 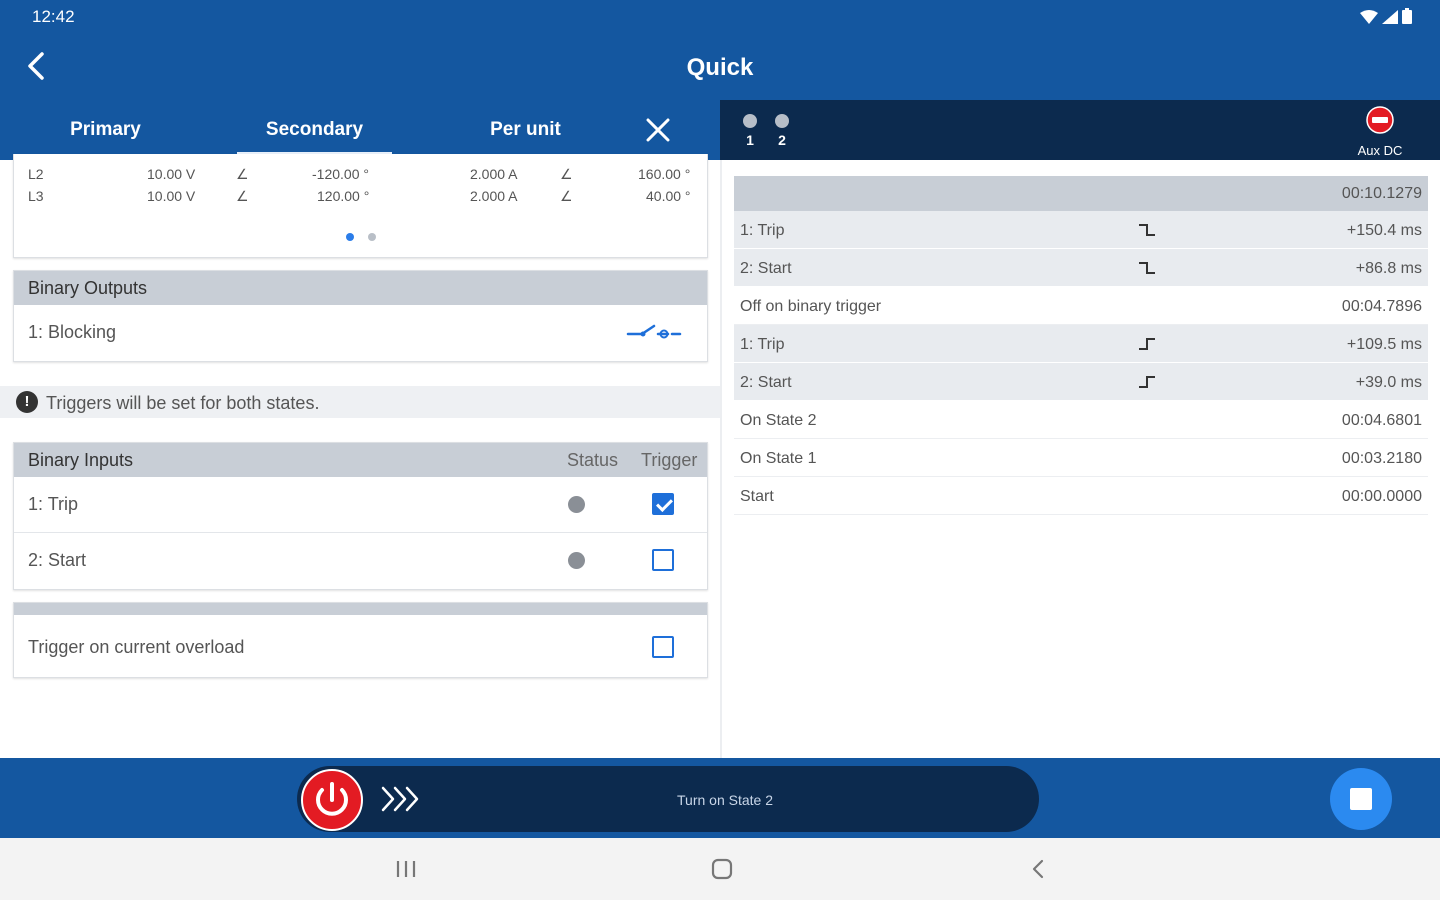 What do you see at coordinates (360, 609) in the screenshot?
I see `overload-card-header` at bounding box center [360, 609].